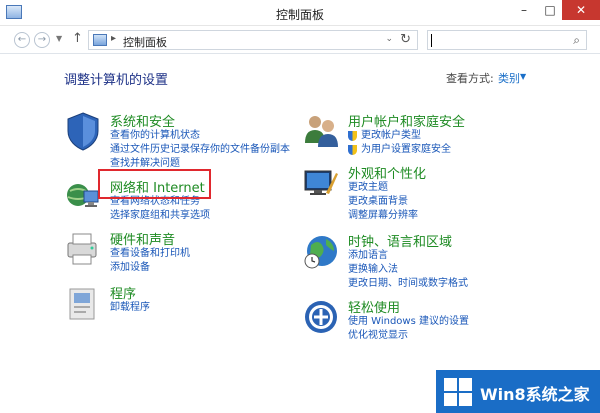 Image resolution: width=600 pixels, height=413 pixels. I want to click on link-family-safety: 为用户设置家庭安全, so click(399, 150).